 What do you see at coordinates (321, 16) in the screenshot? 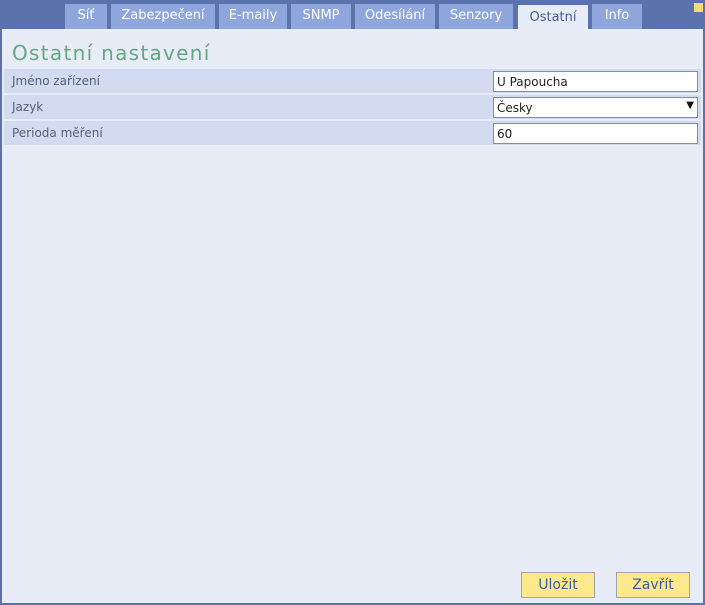
I see `tab-snmp: SNMP` at bounding box center [321, 16].